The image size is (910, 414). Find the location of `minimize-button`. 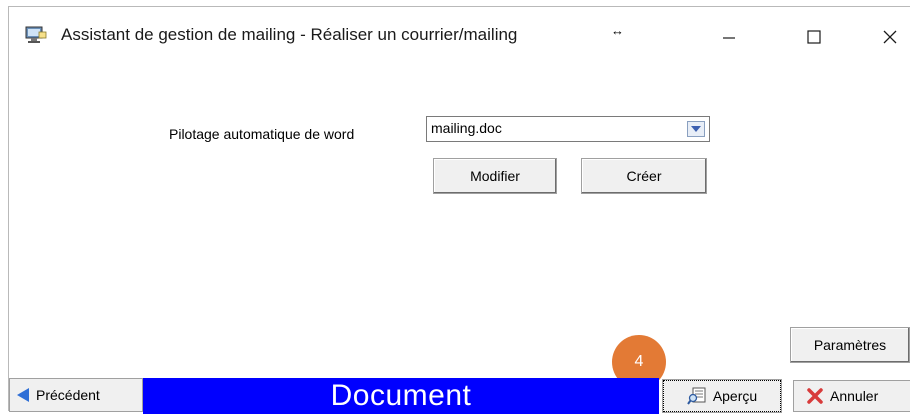

minimize-button is located at coordinates (729, 37).